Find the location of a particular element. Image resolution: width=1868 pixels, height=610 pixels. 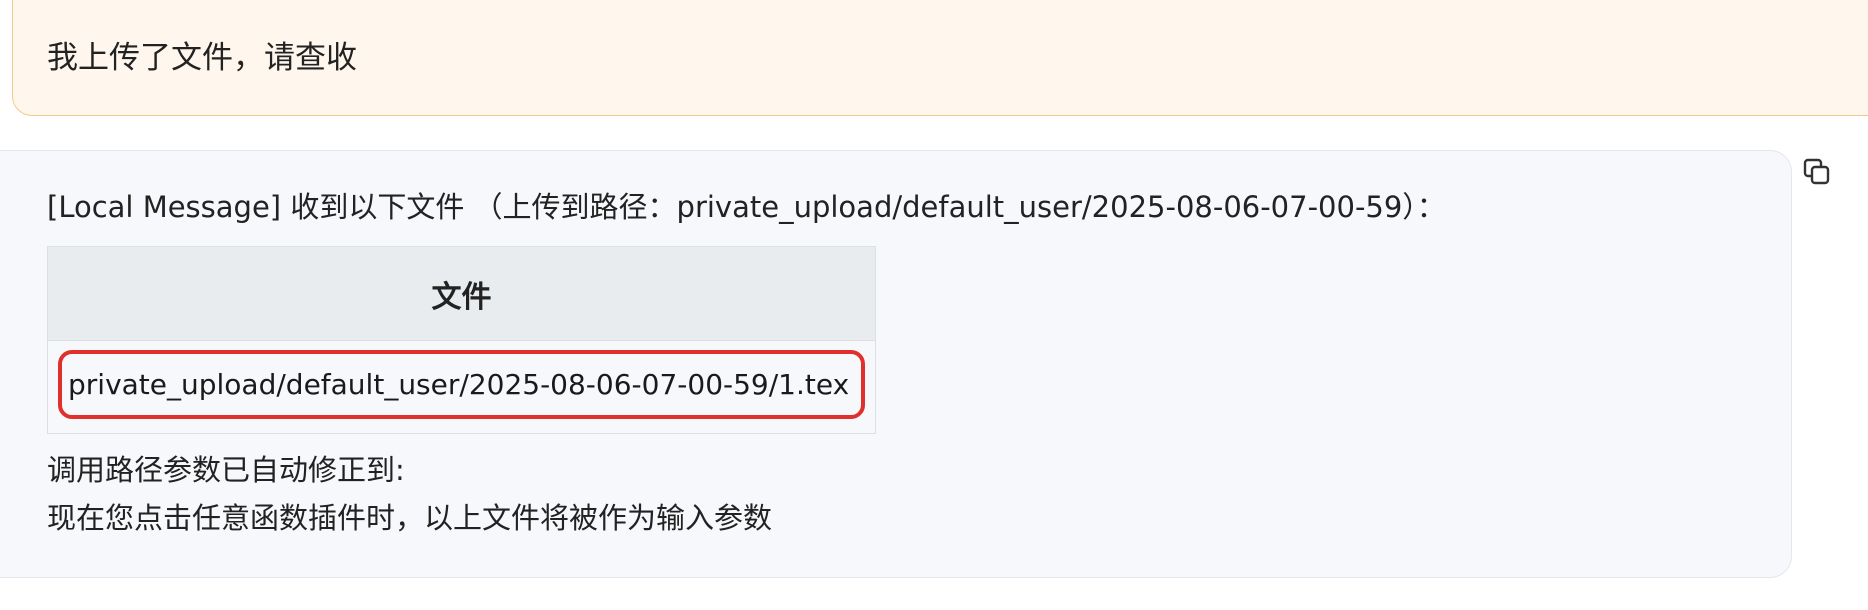

copy-icon is located at coordinates (1816, 171).